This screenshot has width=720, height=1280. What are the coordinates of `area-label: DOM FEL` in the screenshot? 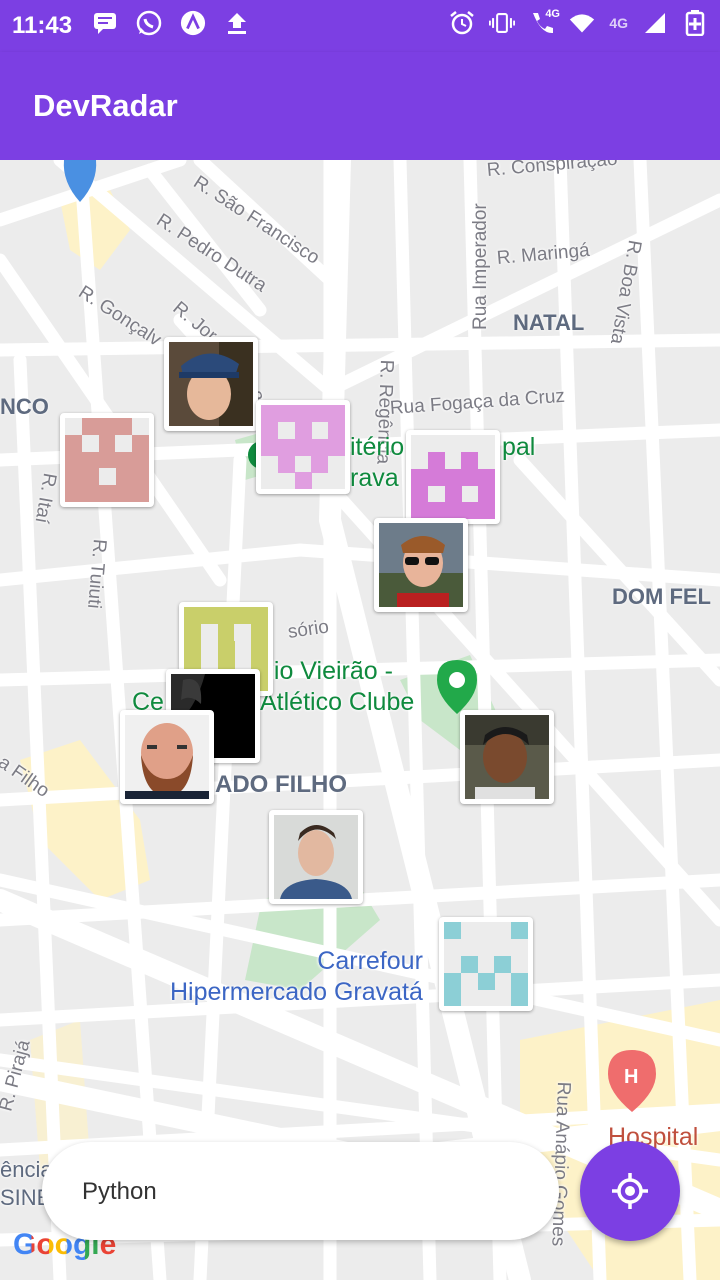 It's located at (661, 596).